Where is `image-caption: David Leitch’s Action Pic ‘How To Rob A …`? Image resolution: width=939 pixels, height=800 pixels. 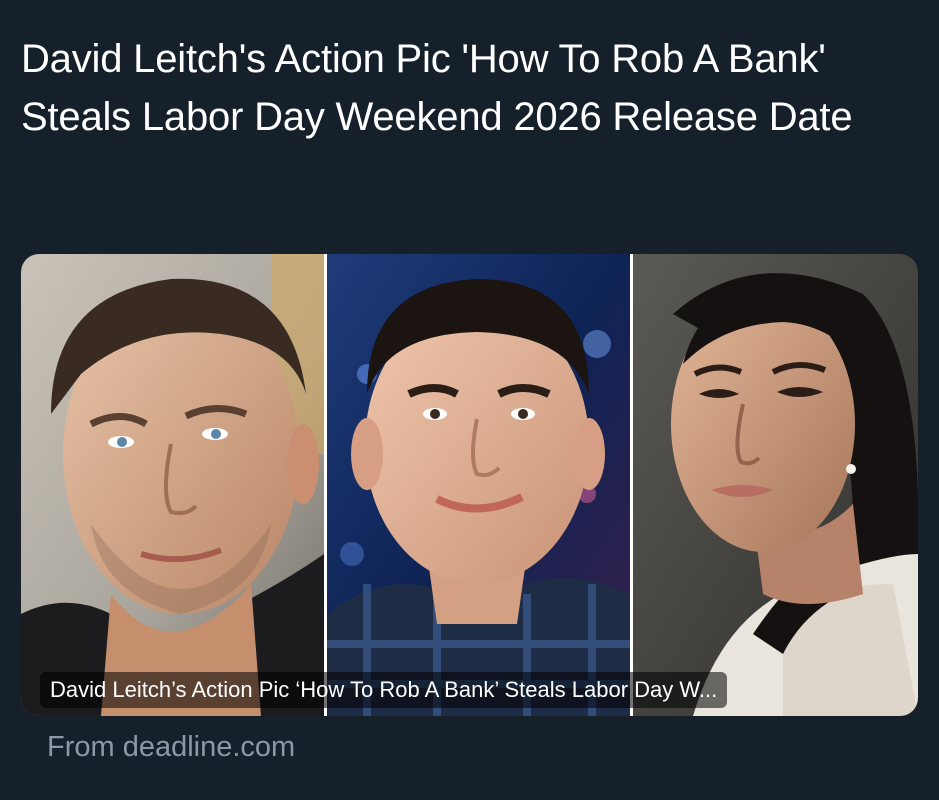
image-caption: David Leitch’s Action Pic ‘How To Rob A … is located at coordinates (384, 690).